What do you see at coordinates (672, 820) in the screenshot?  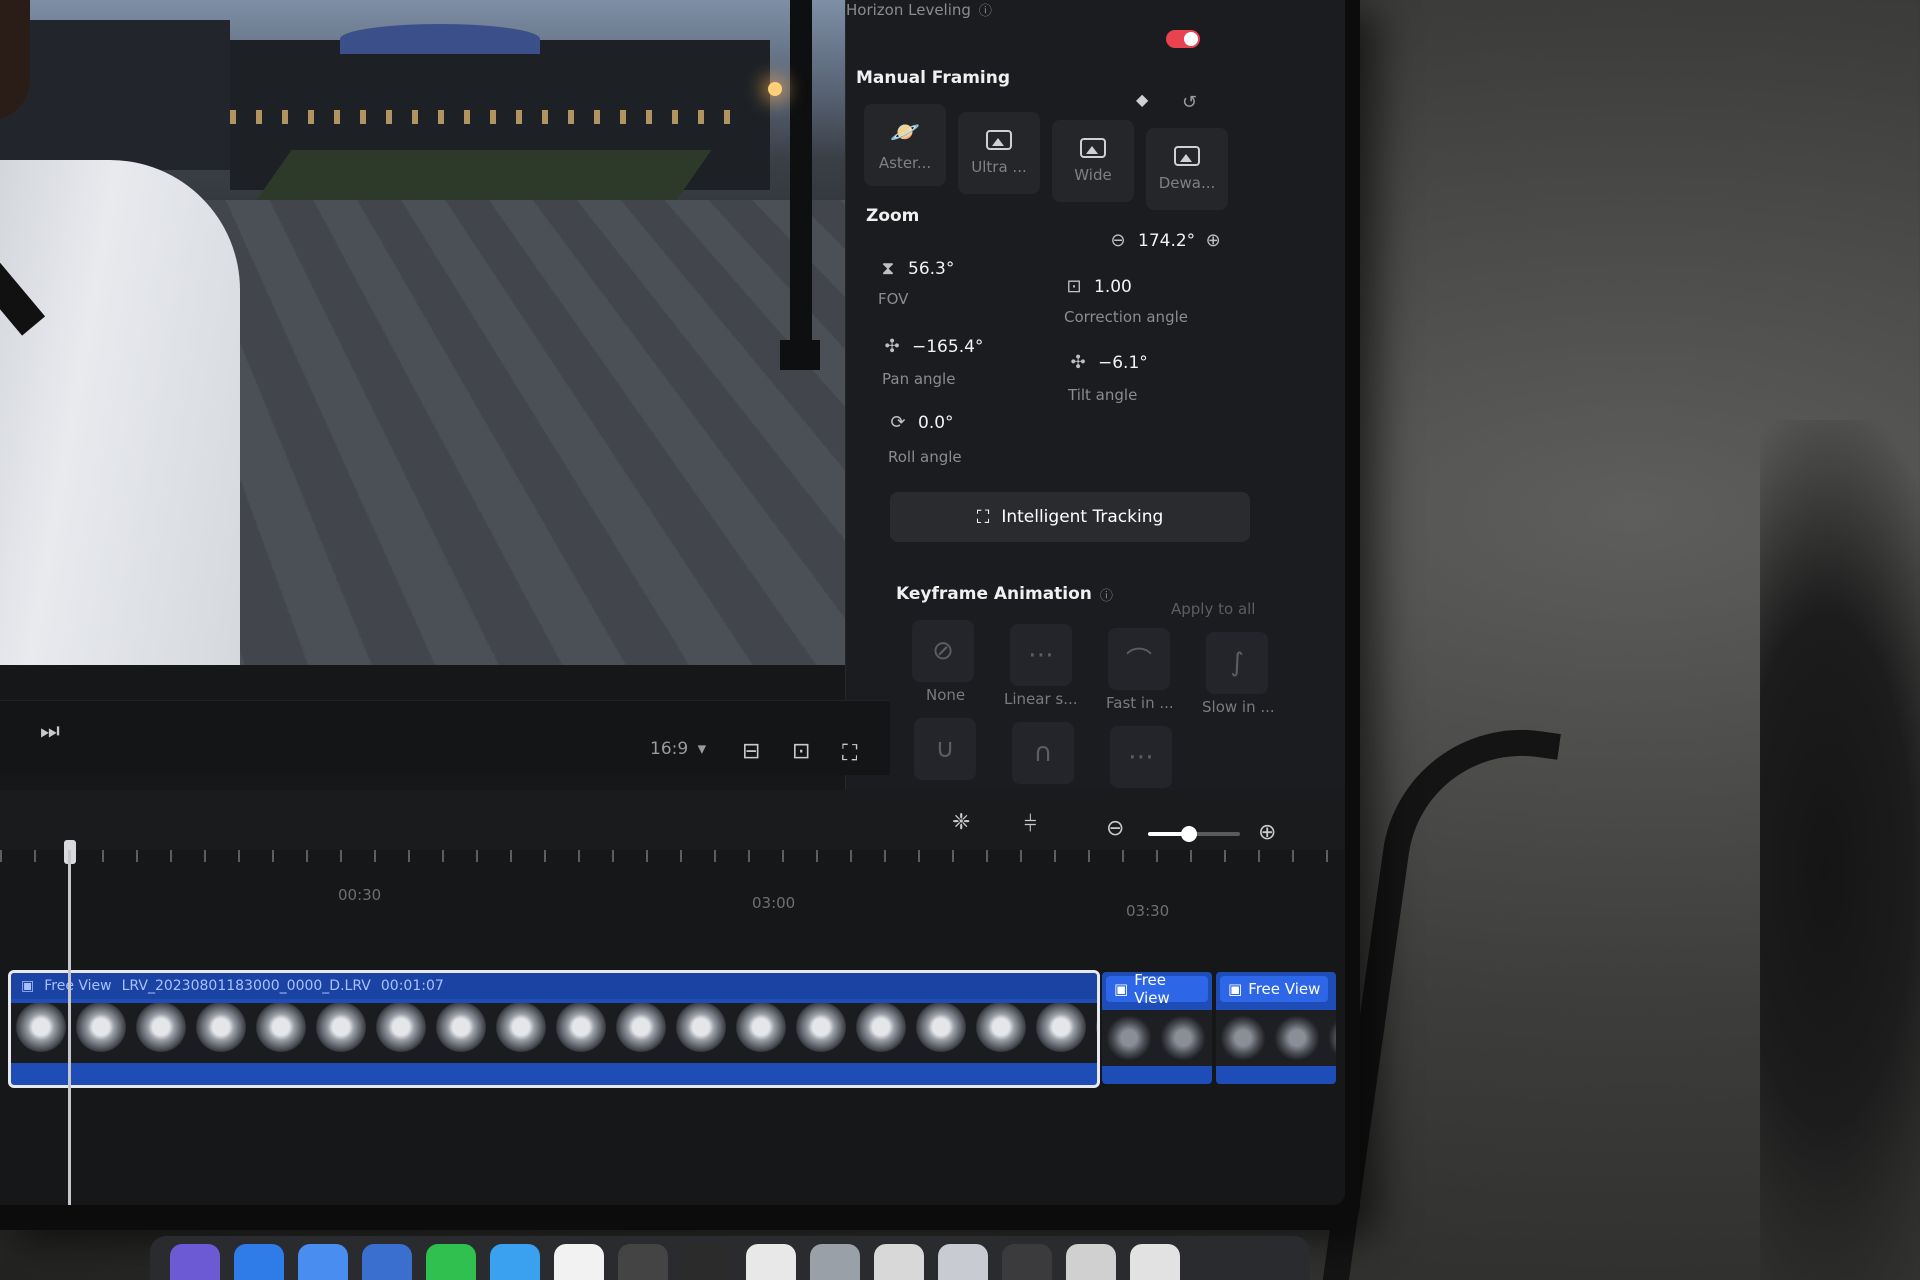 I see `timeline-toolbar: ❈ ⫩ ⊖ ⊕` at bounding box center [672, 820].